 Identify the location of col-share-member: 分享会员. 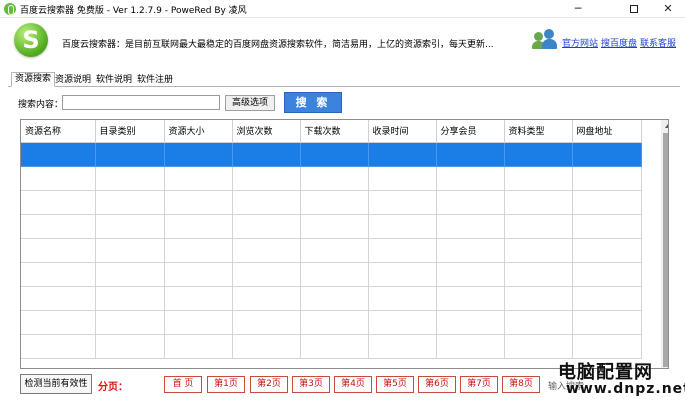
(470, 131).